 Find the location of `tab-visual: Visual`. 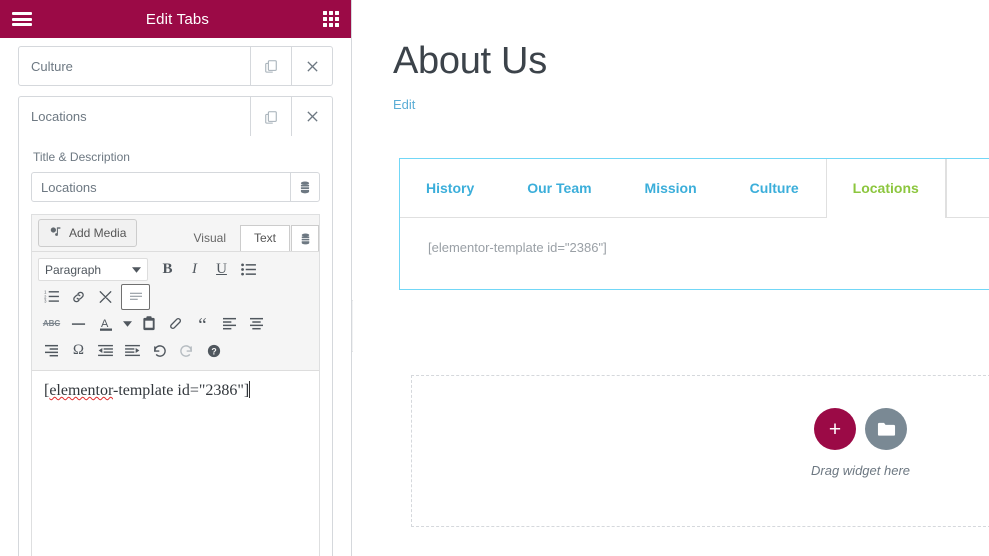

tab-visual: Visual is located at coordinates (210, 238).